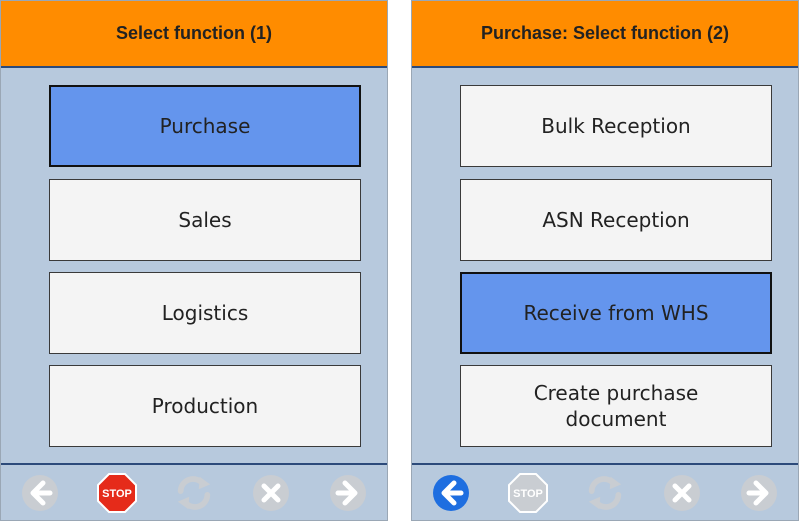  I want to click on menu-item-label: Logistics, so click(205, 313).